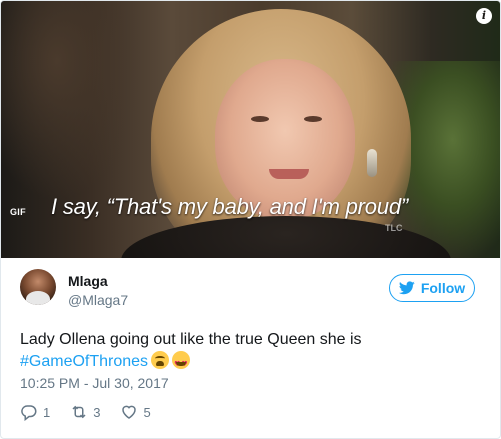 The image size is (501, 439). Describe the element at coordinates (250, 363) in the screenshot. I see `tweet-hashtag-line: #GameOfThrones` at that location.